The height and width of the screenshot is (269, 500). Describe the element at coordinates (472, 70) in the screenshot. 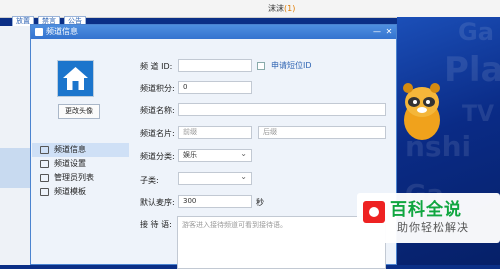

I see `background-watermark-text: Play` at that location.